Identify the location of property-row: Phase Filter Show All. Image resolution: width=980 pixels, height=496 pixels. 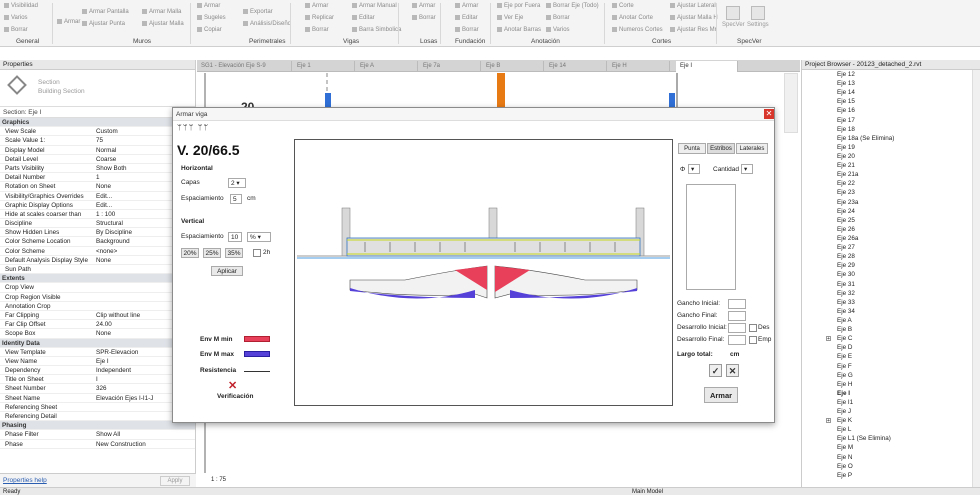
(97, 435).